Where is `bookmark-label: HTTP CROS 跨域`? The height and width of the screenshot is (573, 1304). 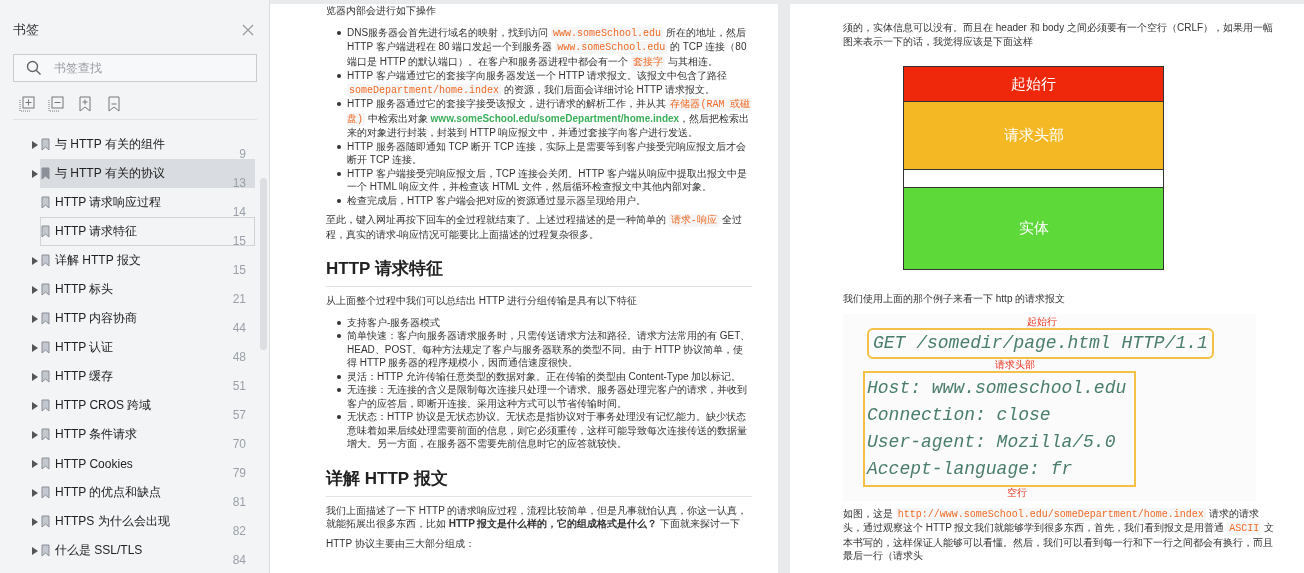
bookmark-label: HTTP CROS 跨域 is located at coordinates (104, 405).